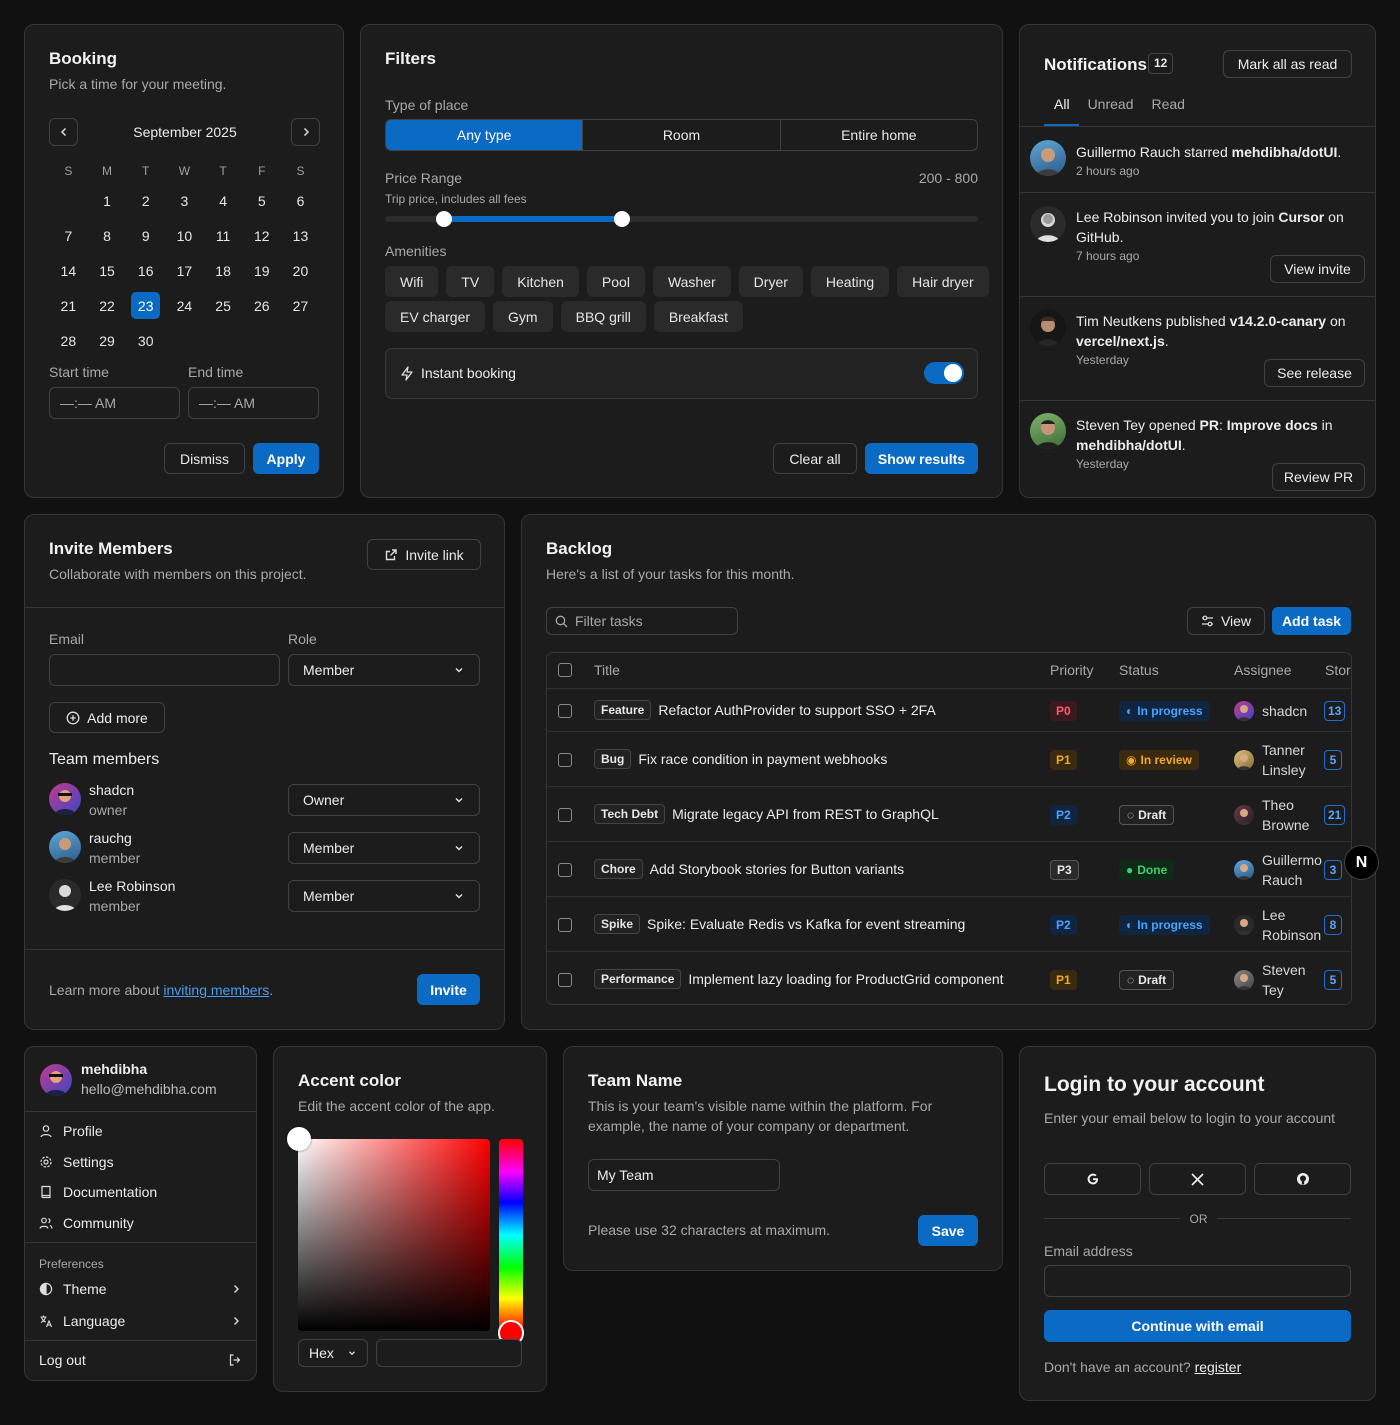 The height and width of the screenshot is (1425, 1400). What do you see at coordinates (850, 281) in the screenshot?
I see `amenity-chip: Heating` at bounding box center [850, 281].